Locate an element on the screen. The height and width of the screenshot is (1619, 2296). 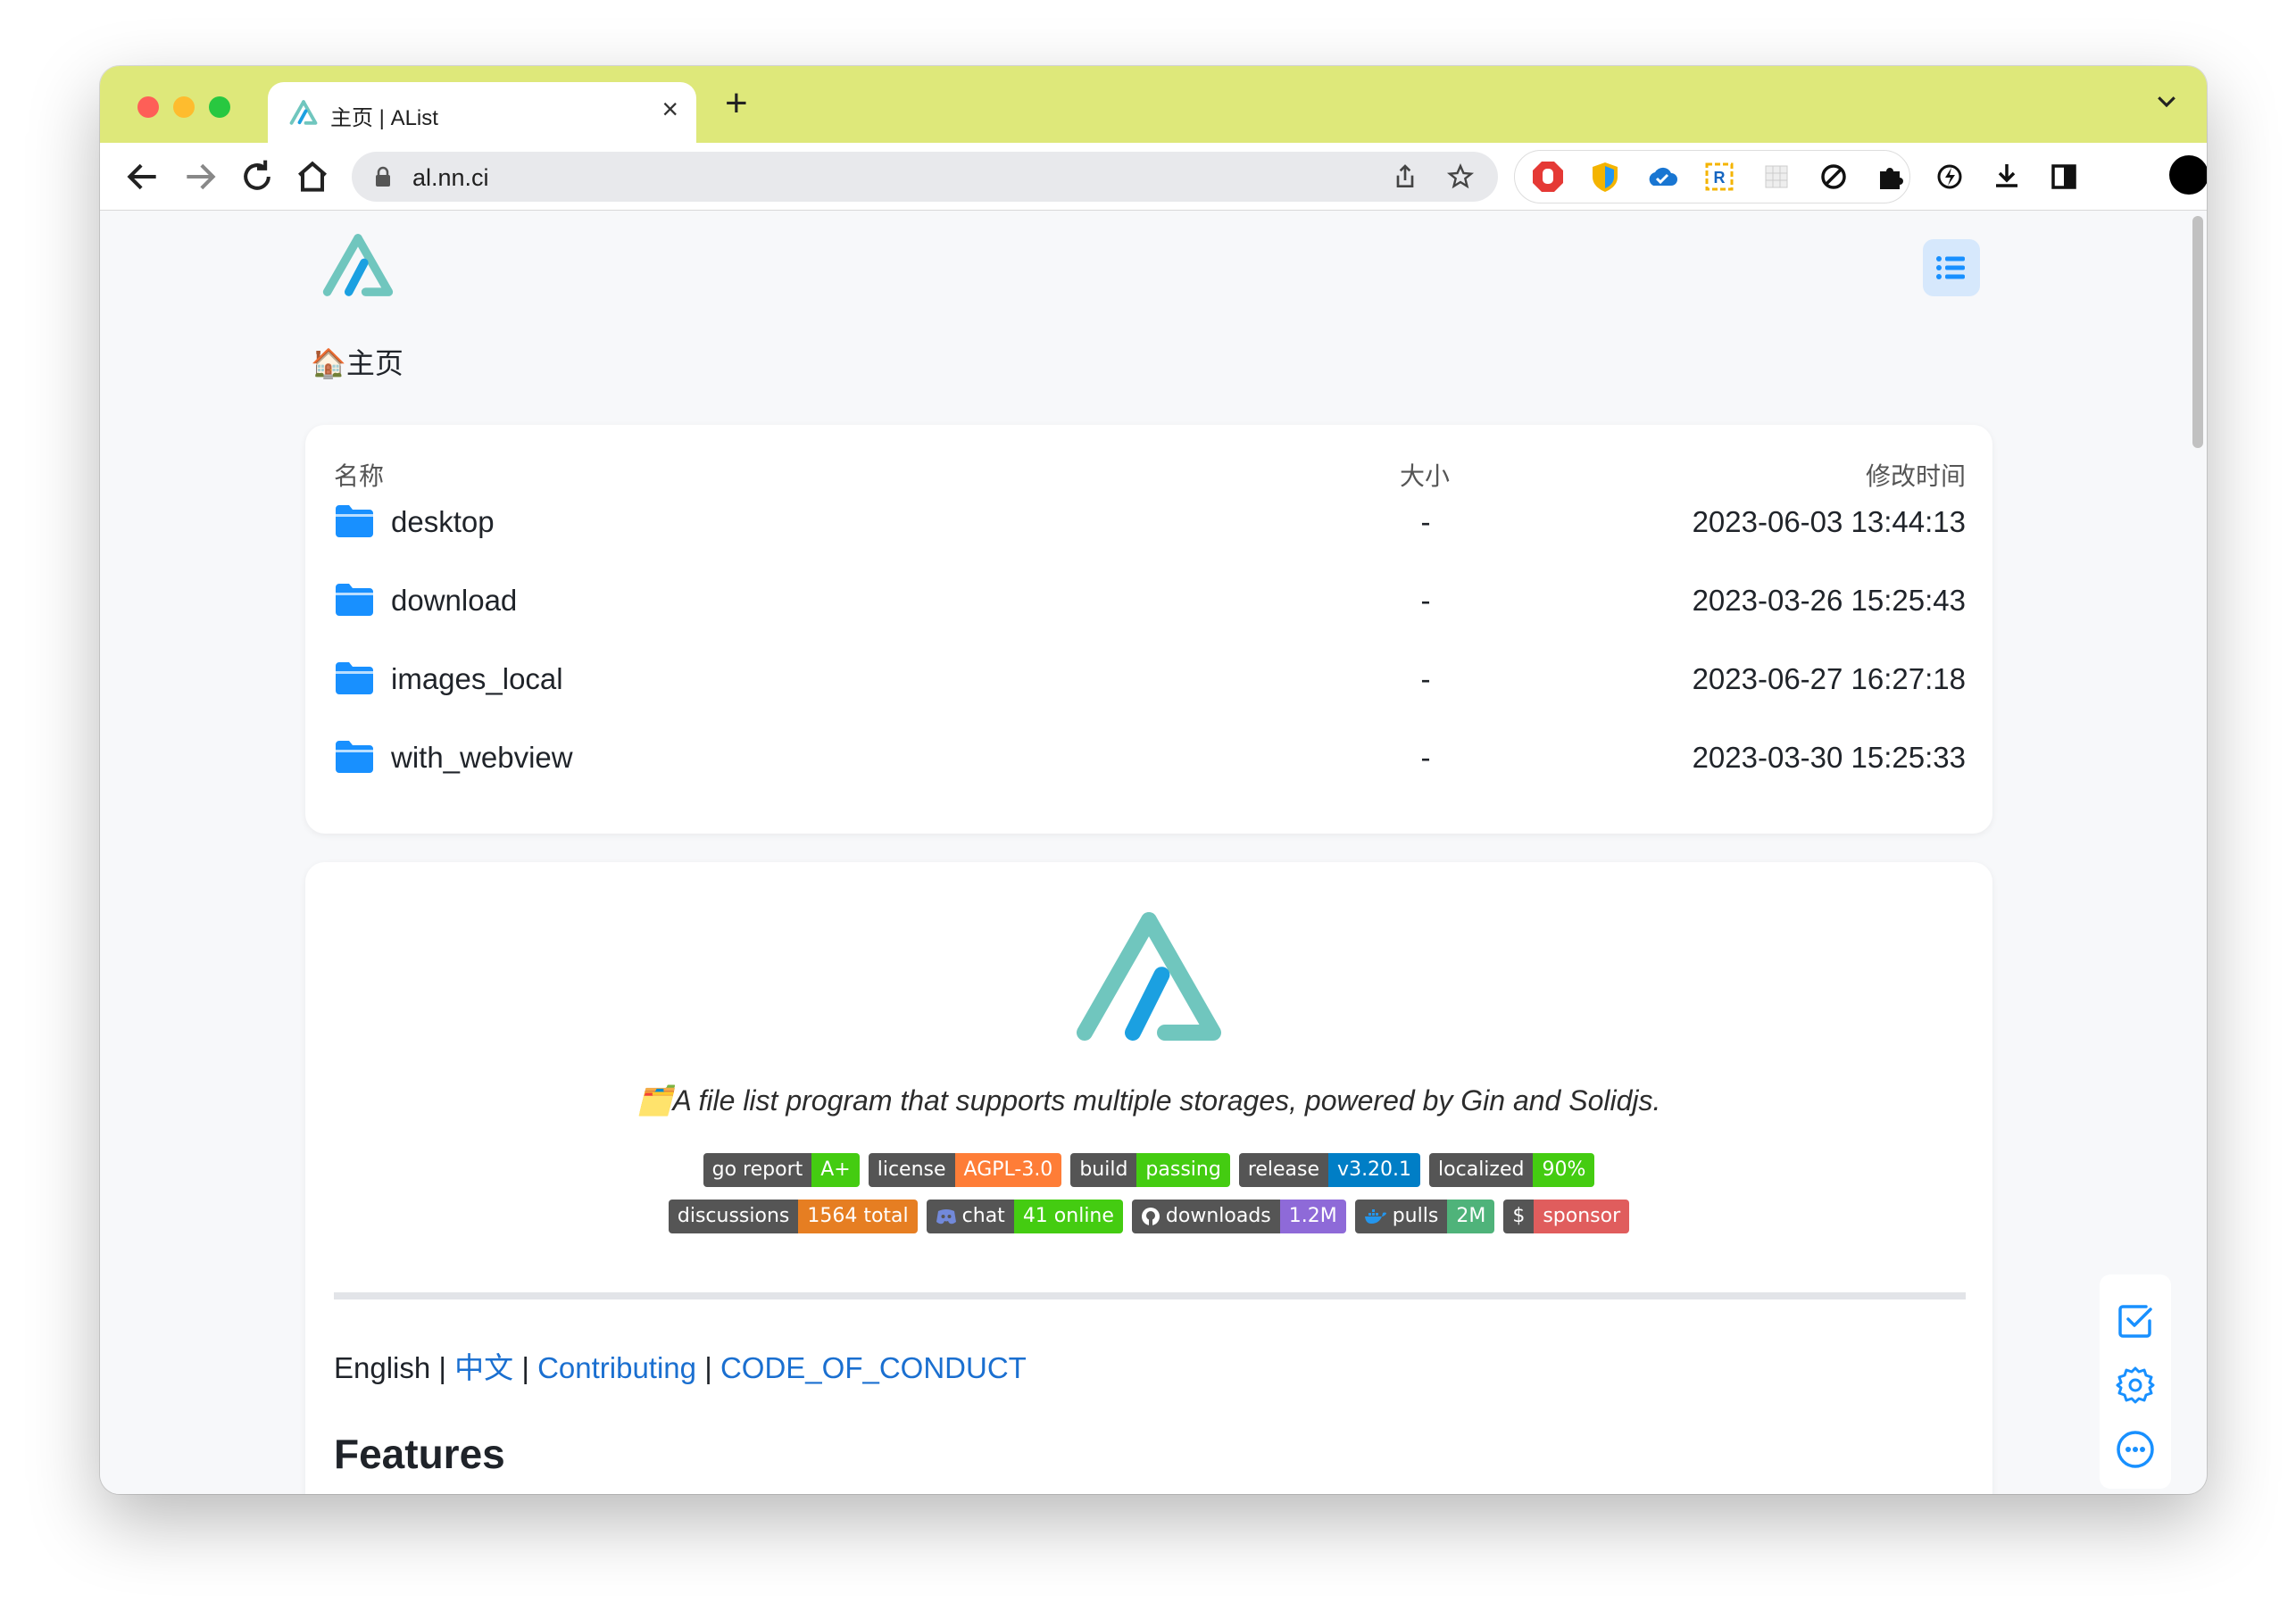
r-extension-icon: R is located at coordinates (1719, 177).